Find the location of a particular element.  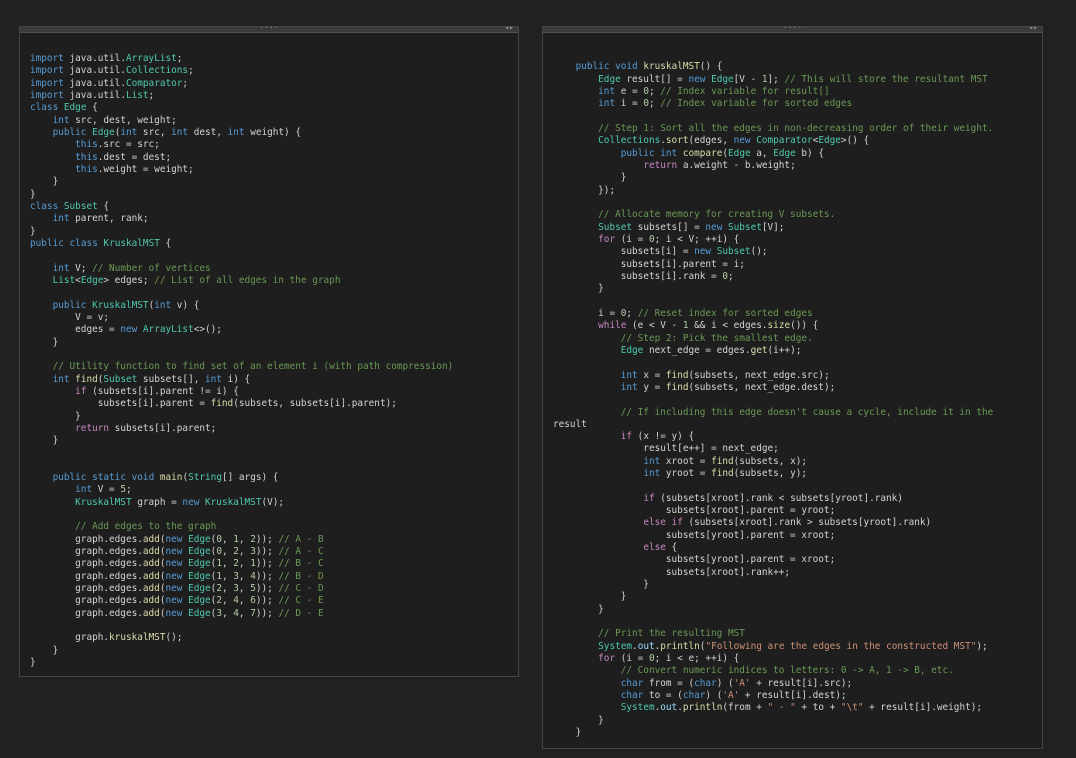

code-line: public KruskalMST(int v) { is located at coordinates (115, 306).